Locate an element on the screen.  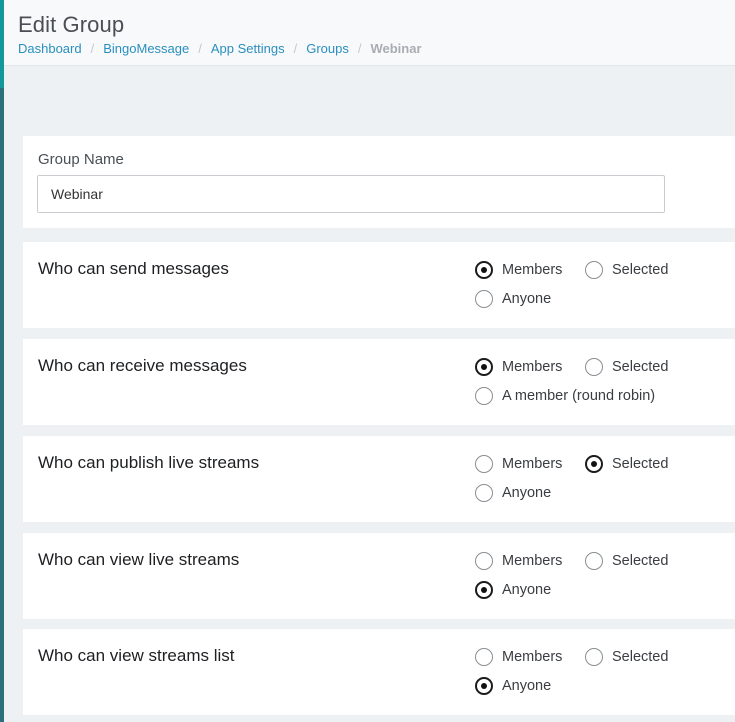
radio-view-live-anyone: Anyone is located at coordinates (513, 590).